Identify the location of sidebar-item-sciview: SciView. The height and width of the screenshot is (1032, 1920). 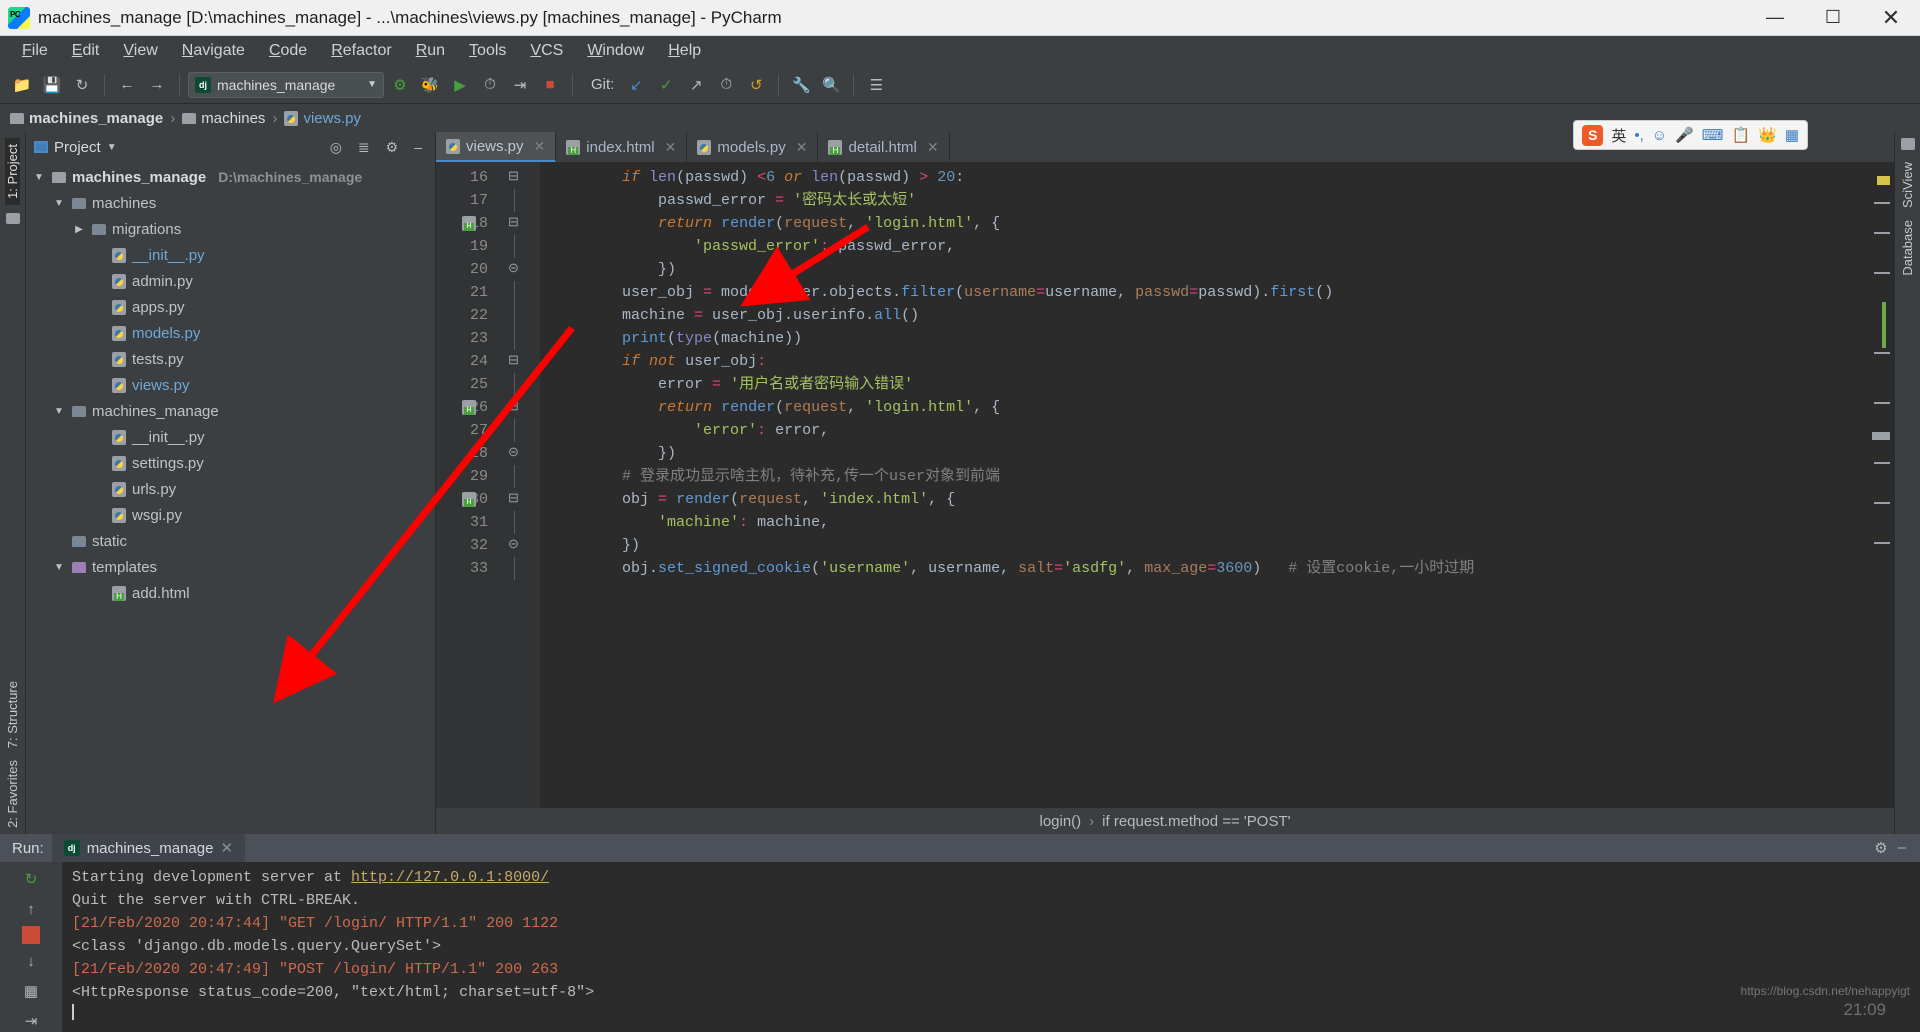
(1907, 185).